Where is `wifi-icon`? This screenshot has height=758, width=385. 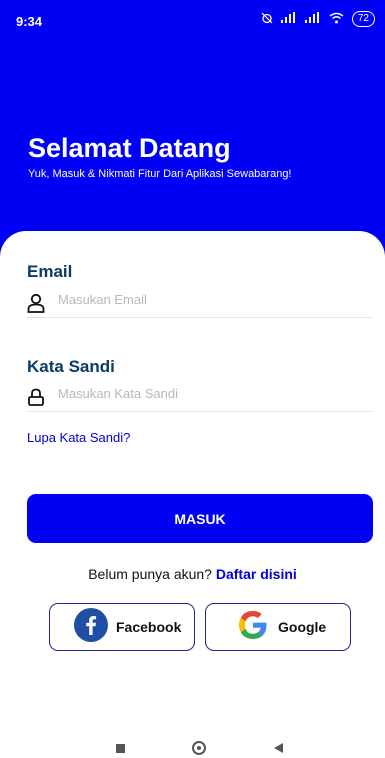
wifi-icon is located at coordinates (336, 19).